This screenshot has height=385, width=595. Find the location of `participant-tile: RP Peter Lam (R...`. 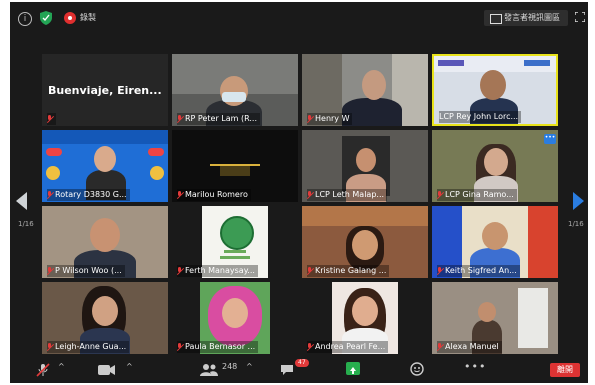

participant-tile: RP Peter Lam (R... is located at coordinates (235, 90).